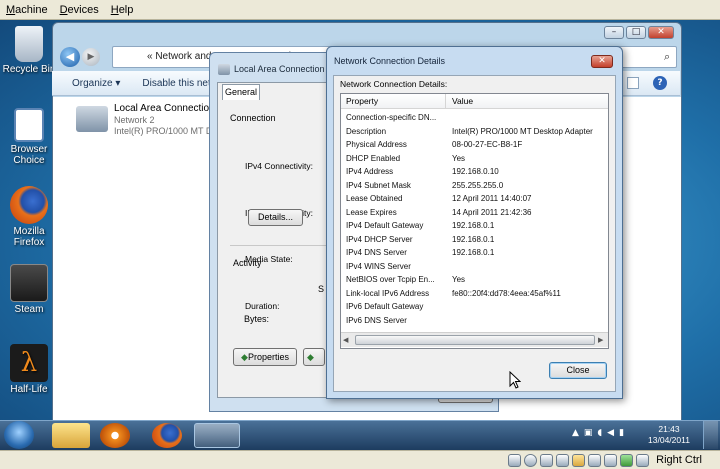 Image resolution: width=720 pixels, height=469 pixels. Describe the element at coordinates (91, 57) in the screenshot. I see `forward-icon: ▶` at that location.